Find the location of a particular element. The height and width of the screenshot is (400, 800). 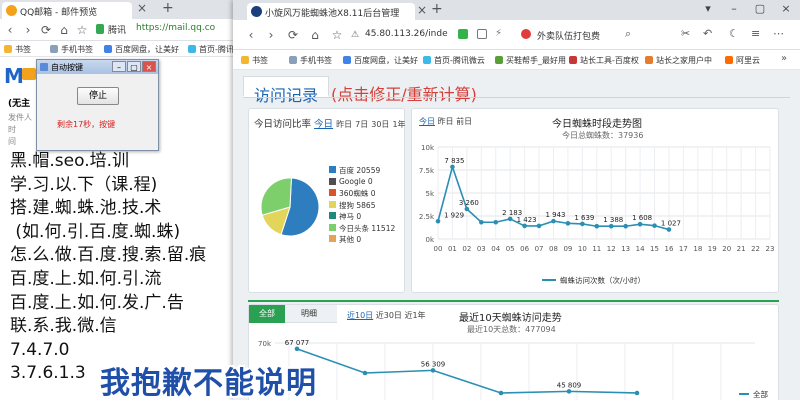

pie-legend-item: 其他 0 is located at coordinates (345, 239).